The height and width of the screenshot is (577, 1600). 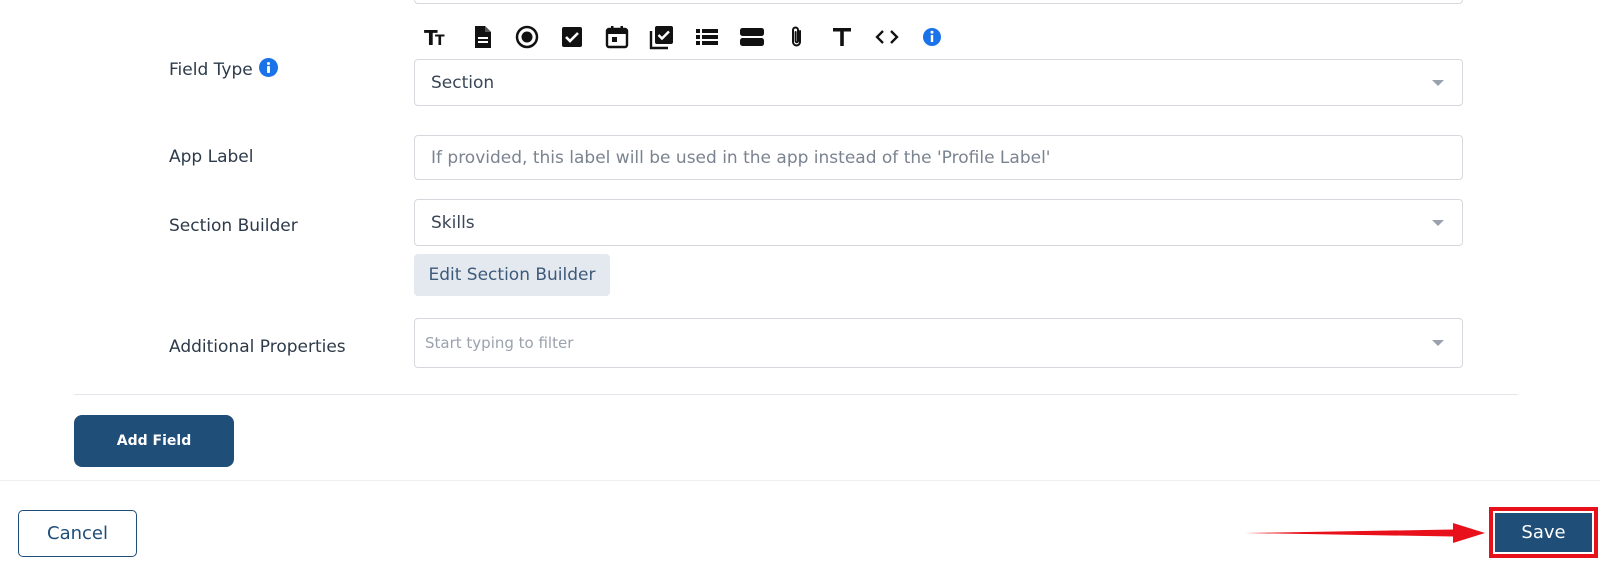 What do you see at coordinates (938, 82) in the screenshot?
I see `field-type-select: Section` at bounding box center [938, 82].